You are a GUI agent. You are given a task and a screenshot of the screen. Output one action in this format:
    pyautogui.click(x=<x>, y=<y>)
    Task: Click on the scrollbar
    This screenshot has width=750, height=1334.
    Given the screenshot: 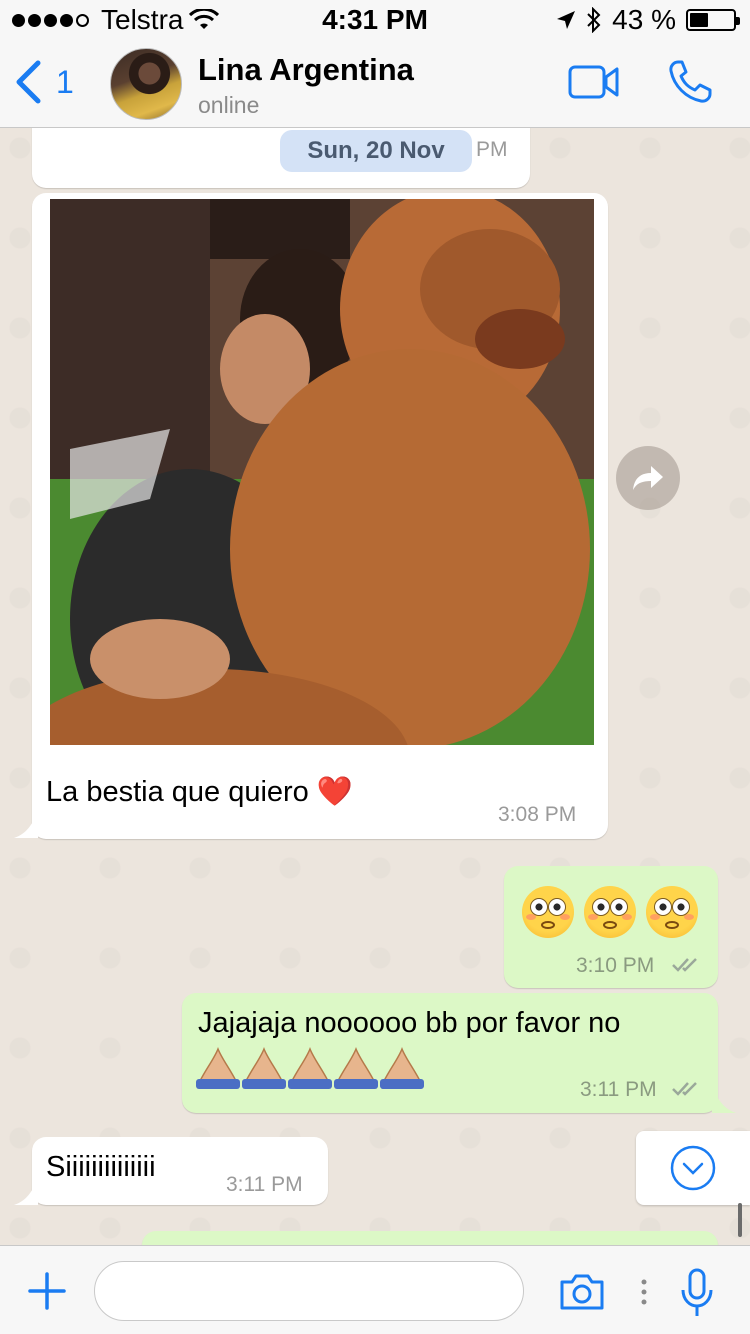 What is the action you would take?
    pyautogui.click(x=740, y=1220)
    